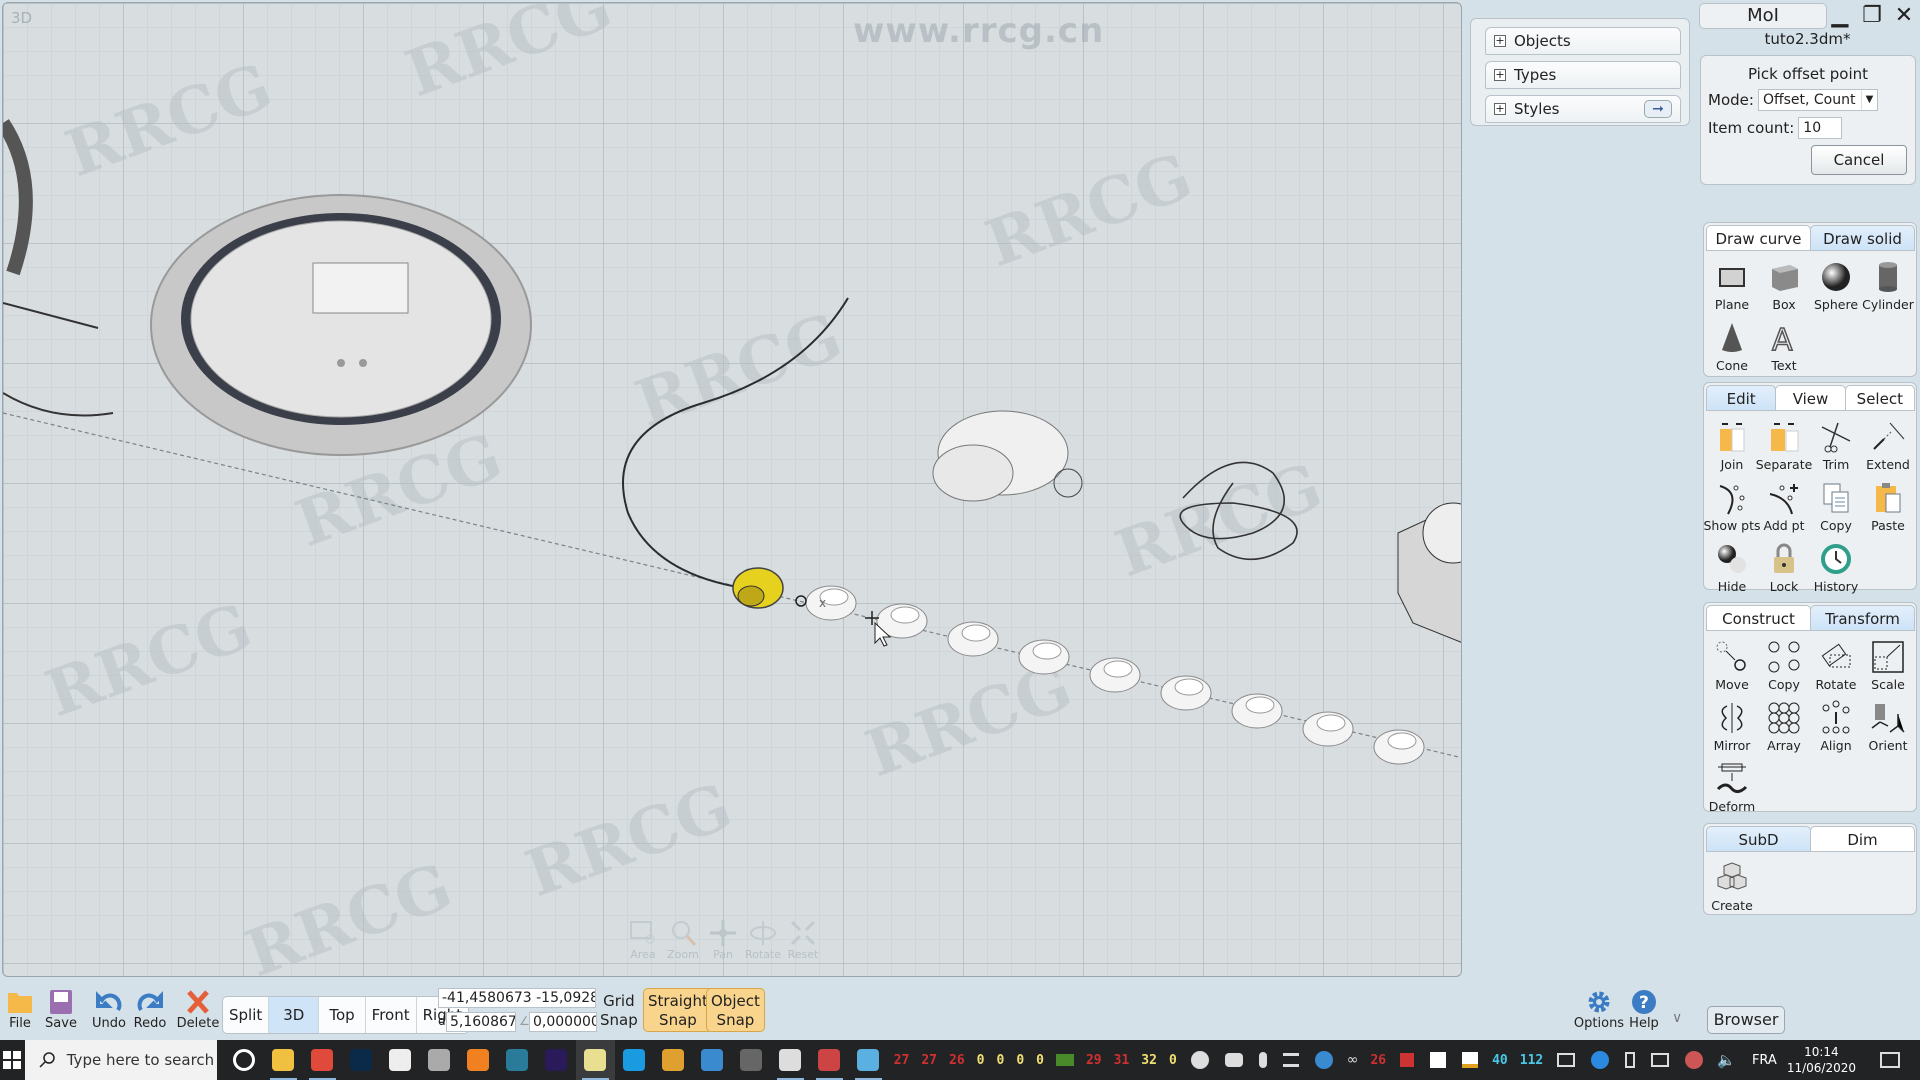 This screenshot has height=1080, width=1920. I want to click on distance-input: 5,1608672, so click(481, 1022).